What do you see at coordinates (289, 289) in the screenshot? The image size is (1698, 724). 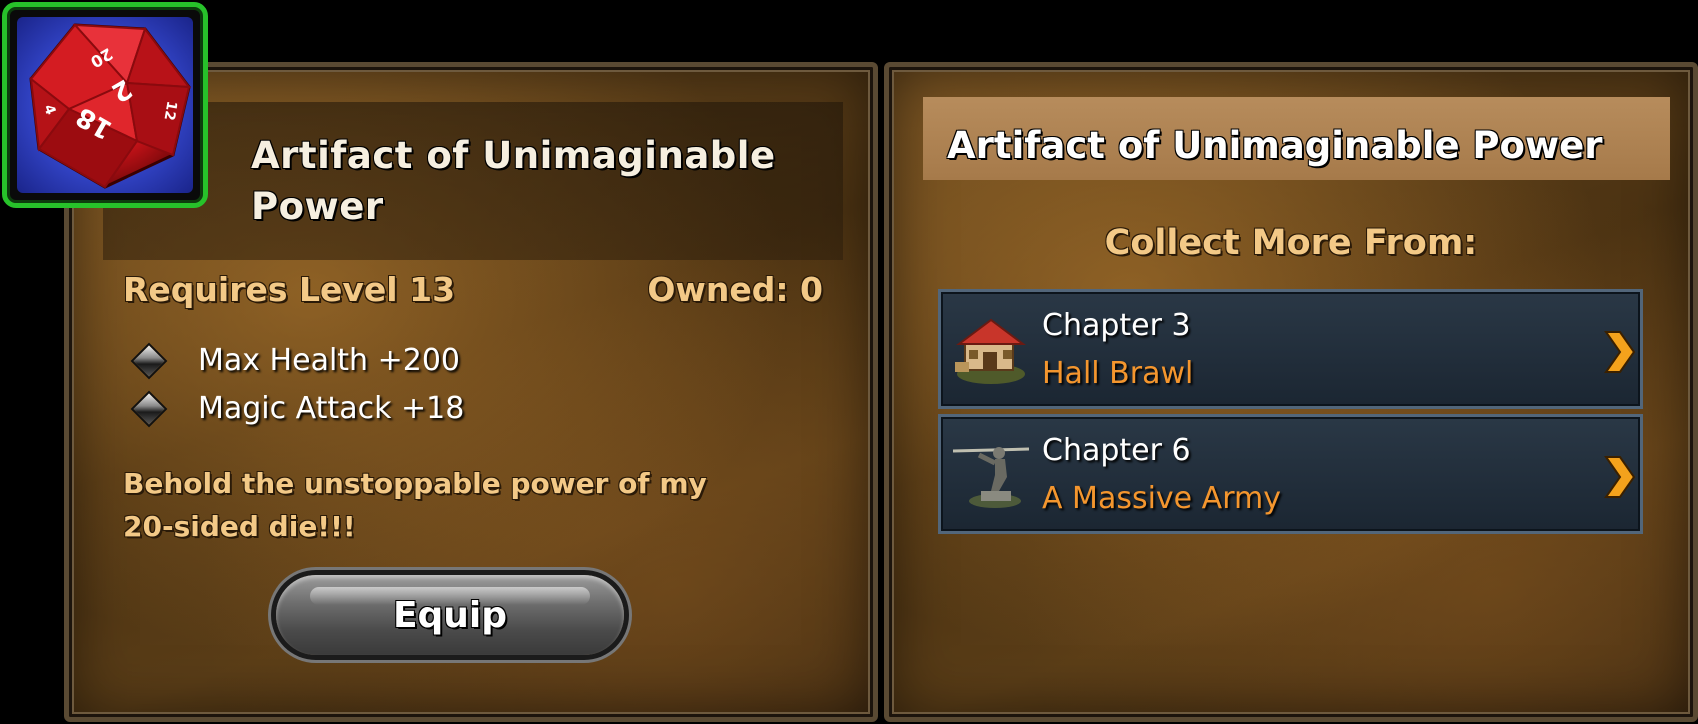 I see `required-level: Requires Level 13` at bounding box center [289, 289].